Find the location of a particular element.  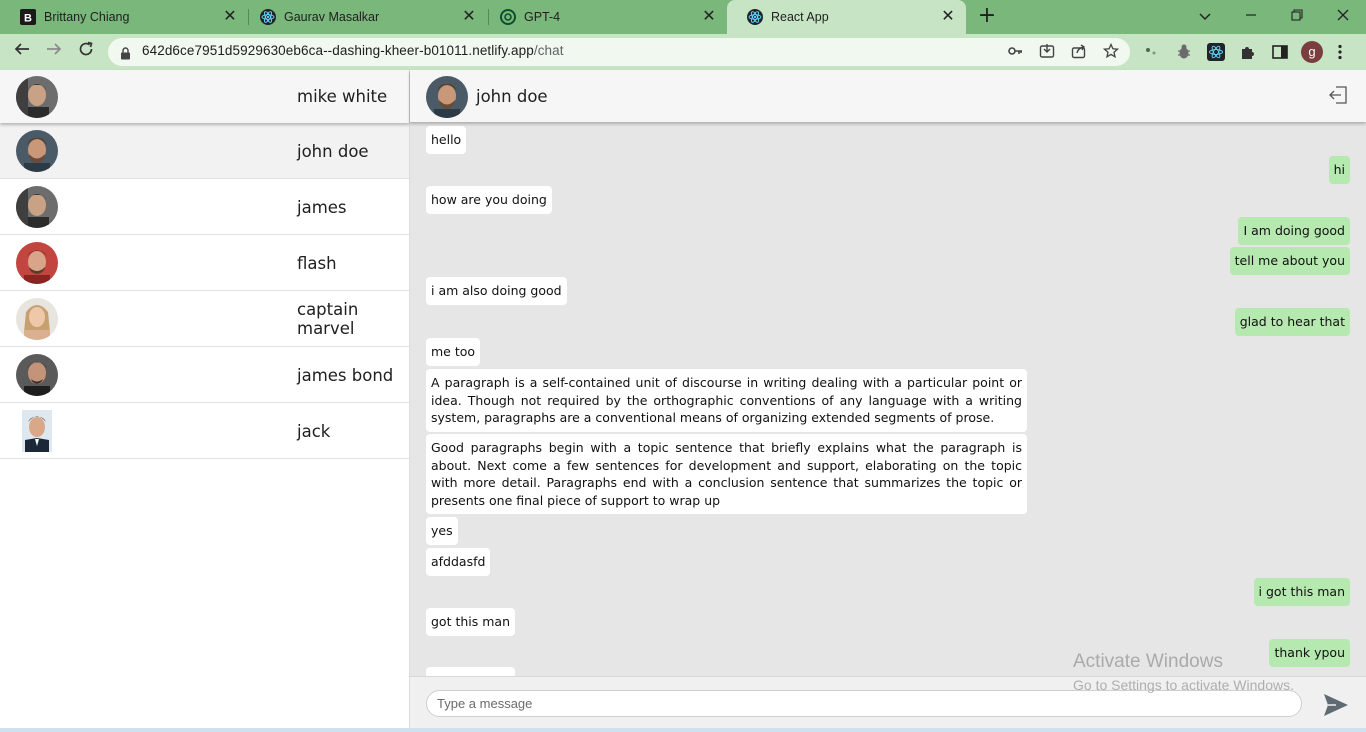

extension-dots-icon is located at coordinates (1152, 52).